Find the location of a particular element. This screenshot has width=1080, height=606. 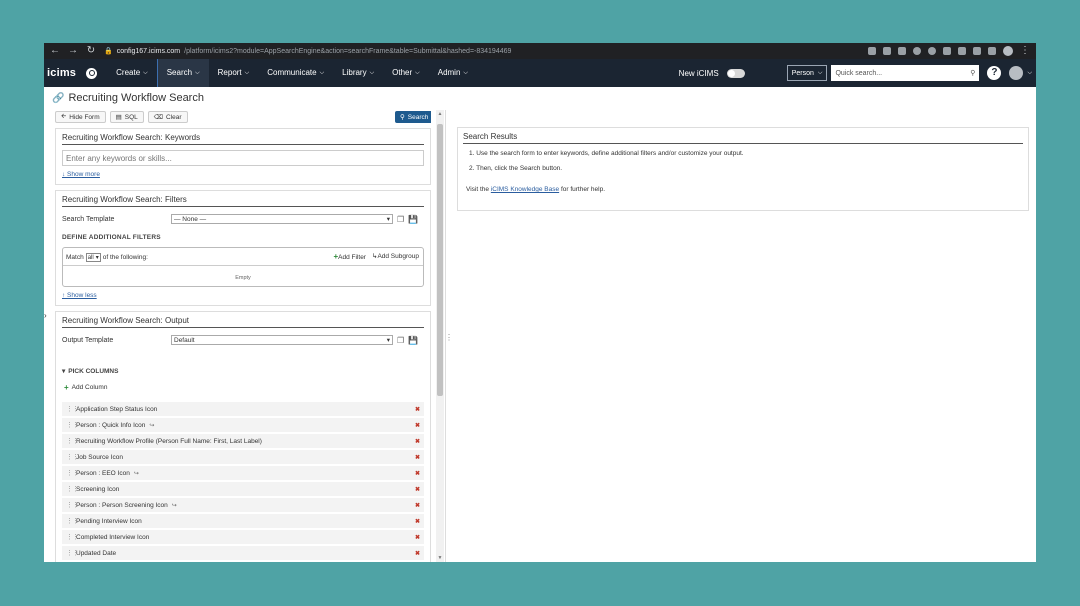

resize-handle-icon: ⋮ is located at coordinates (449, 337).